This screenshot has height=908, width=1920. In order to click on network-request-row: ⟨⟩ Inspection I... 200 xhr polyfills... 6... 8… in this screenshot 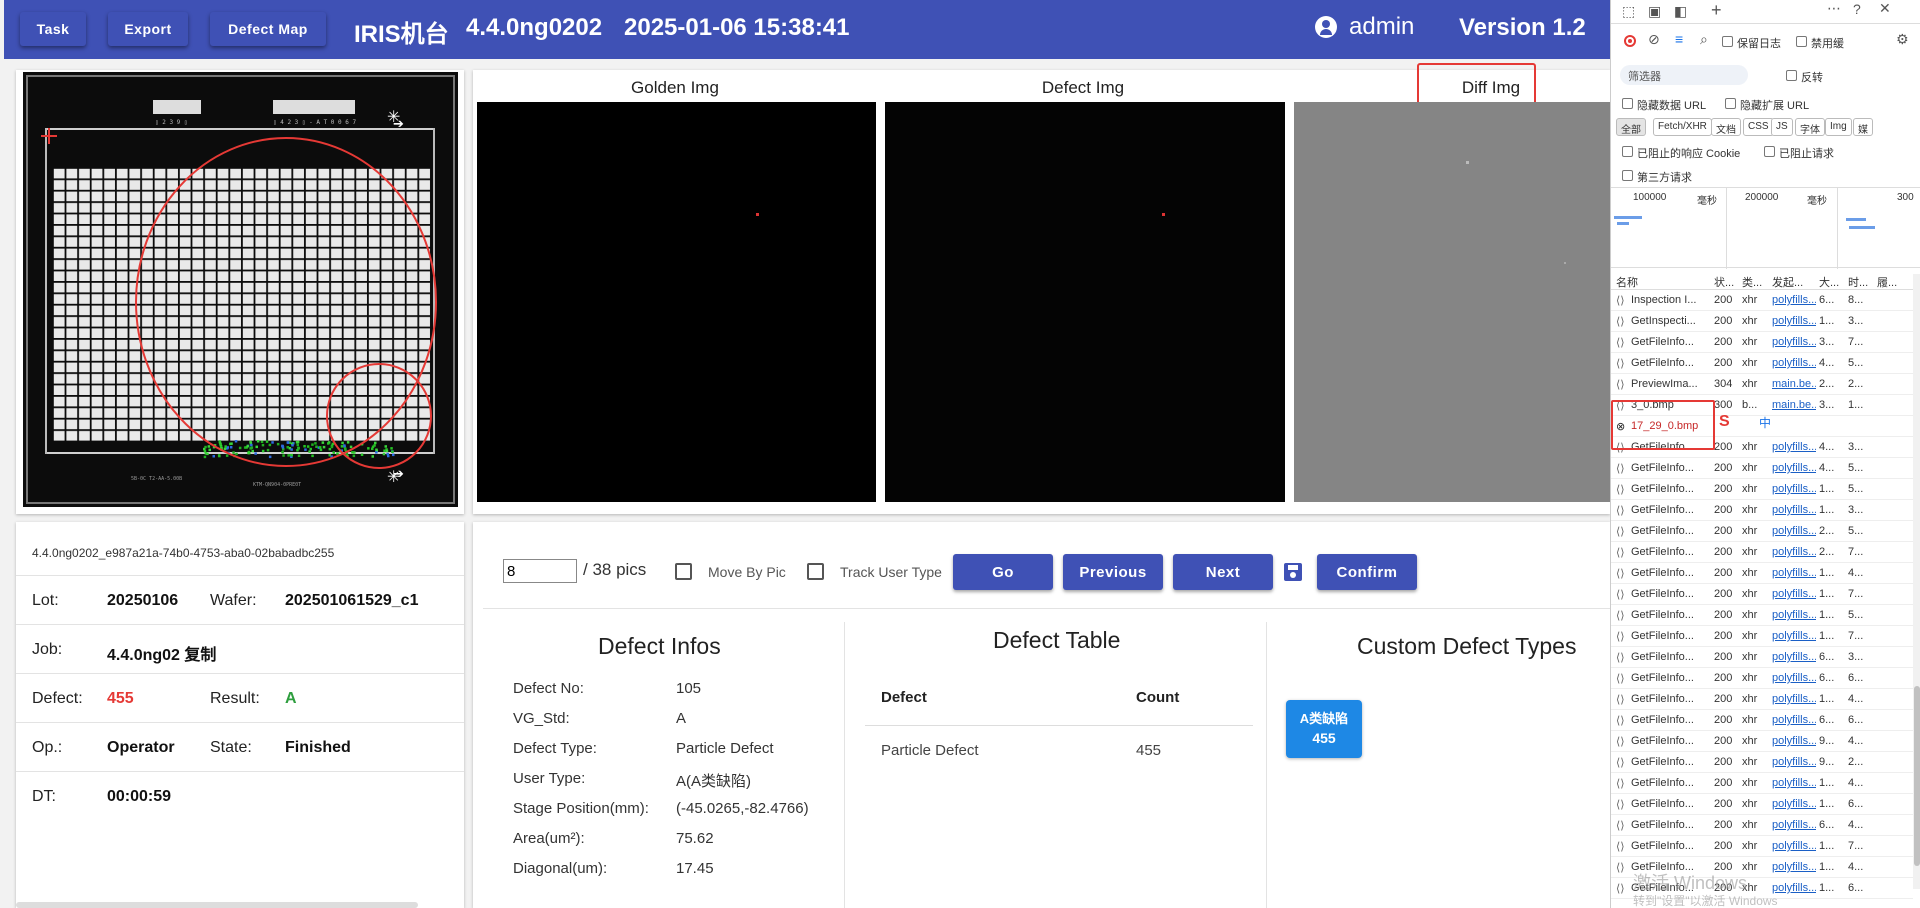, I will do `click(1762, 300)`.